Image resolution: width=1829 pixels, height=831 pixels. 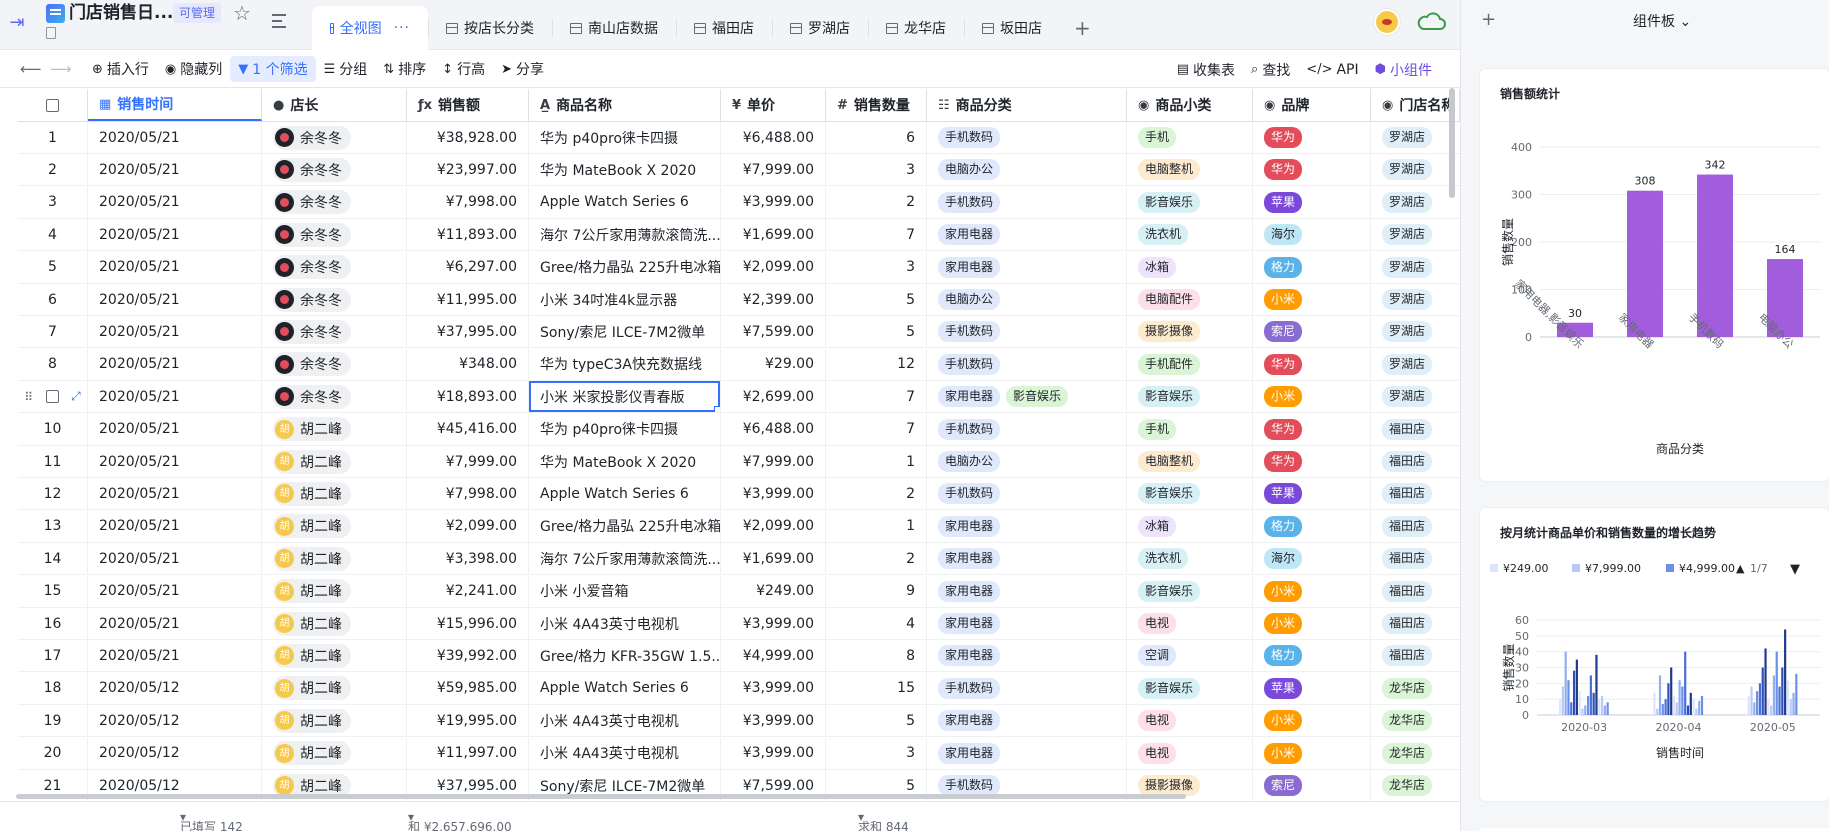 I want to click on cell-sales: ¥348.00, so click(x=468, y=364).